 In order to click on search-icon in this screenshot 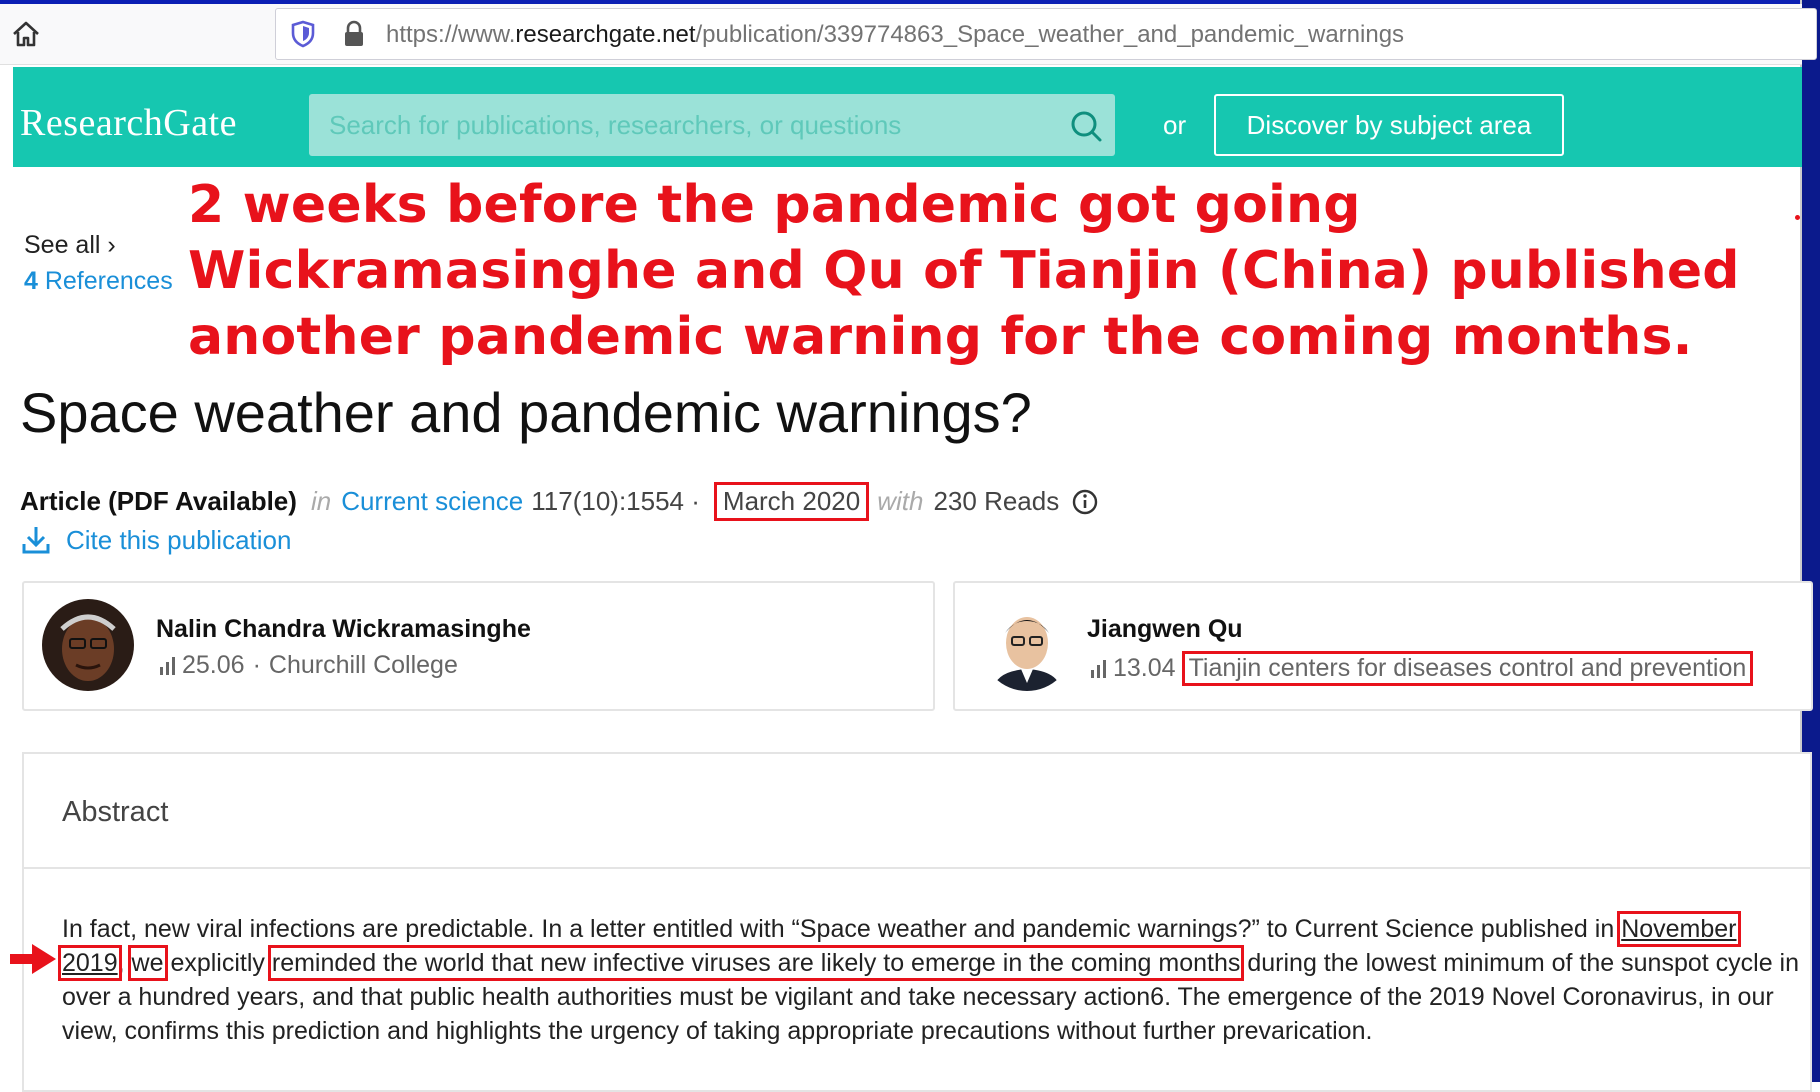, I will do `click(1086, 126)`.